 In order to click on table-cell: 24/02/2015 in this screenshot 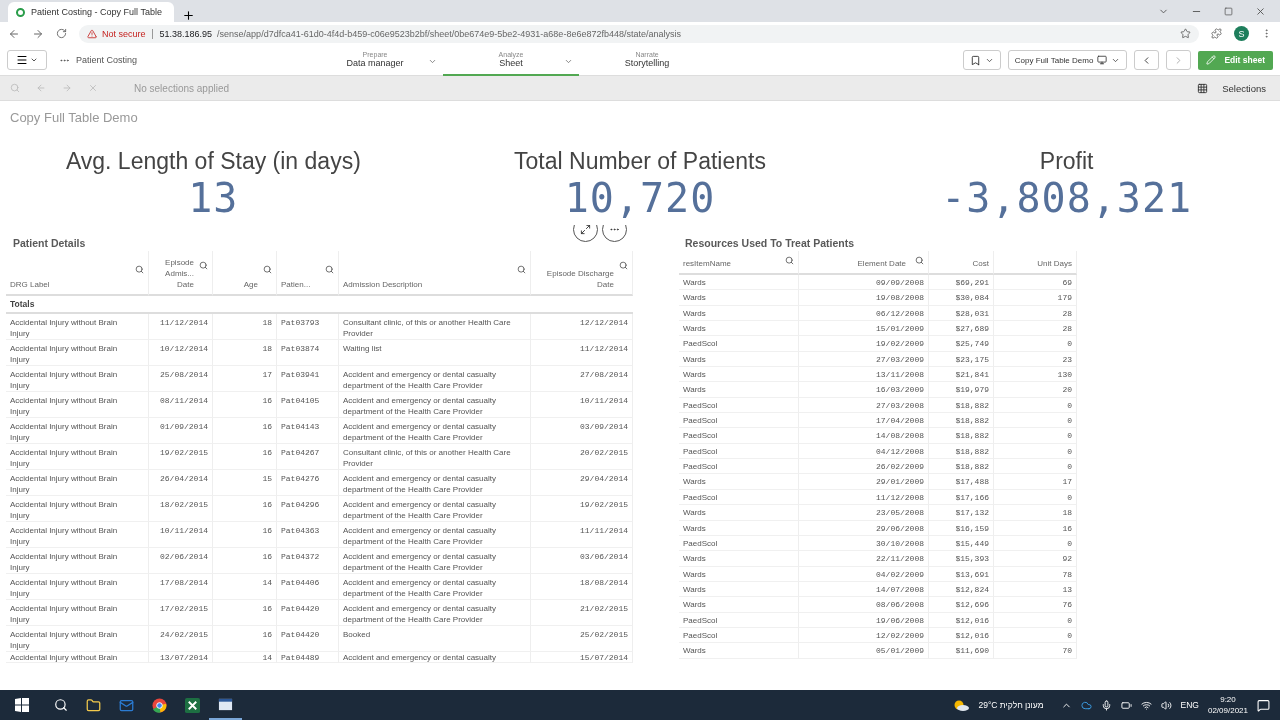, I will do `click(181, 639)`.